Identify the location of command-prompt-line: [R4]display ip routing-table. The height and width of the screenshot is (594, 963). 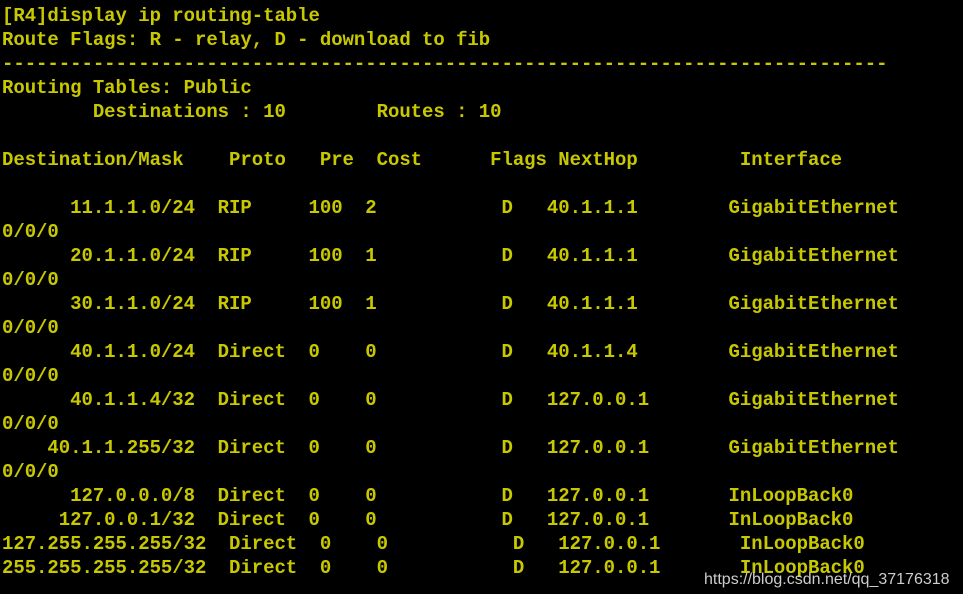
(161, 16).